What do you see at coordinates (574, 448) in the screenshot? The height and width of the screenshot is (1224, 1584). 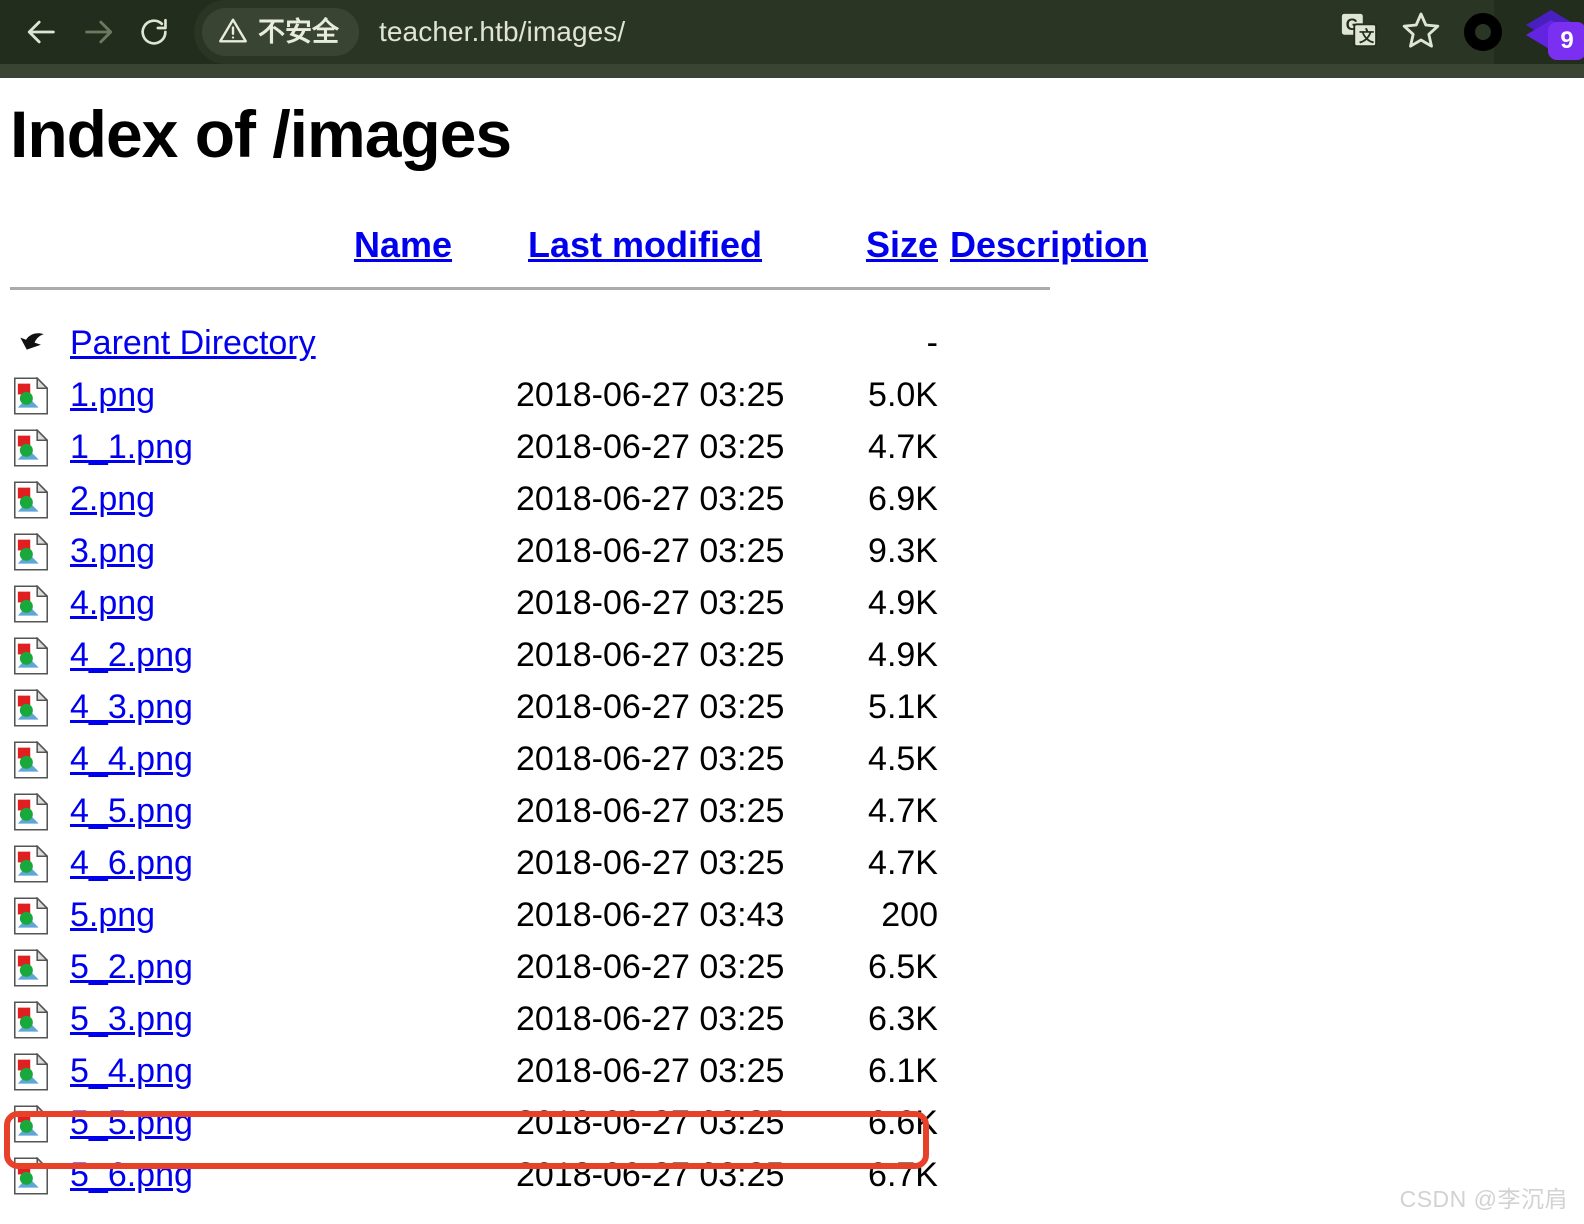 I see `table-row: 1_1.png 2018-06-27 03:25 4.7K` at bounding box center [574, 448].